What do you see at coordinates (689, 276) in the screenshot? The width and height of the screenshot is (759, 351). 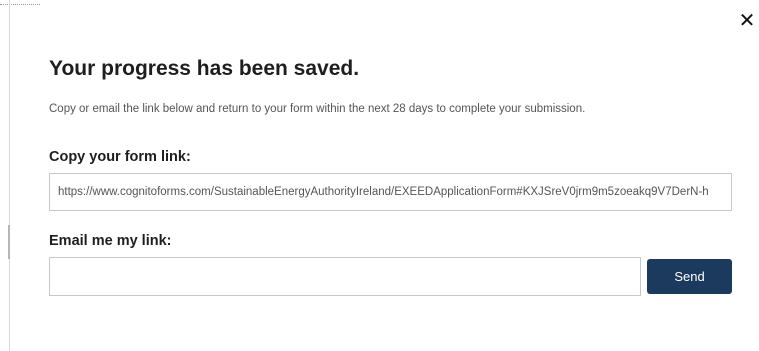 I see `send-button: Send` at bounding box center [689, 276].